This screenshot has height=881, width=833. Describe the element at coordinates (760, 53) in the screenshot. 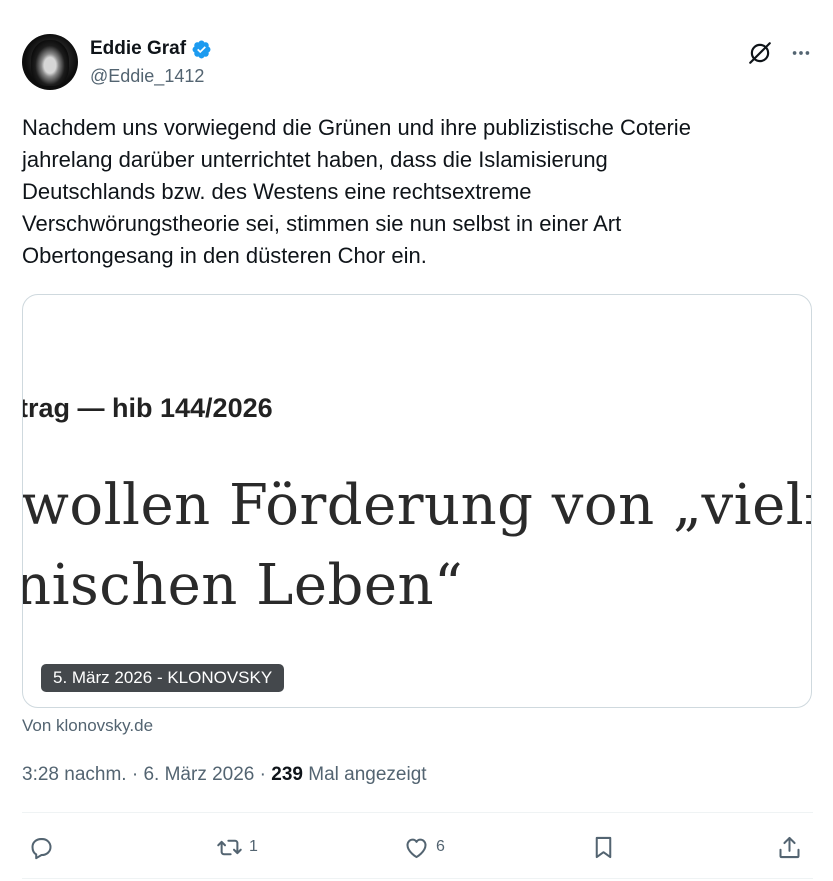

I see `grok-icon` at that location.